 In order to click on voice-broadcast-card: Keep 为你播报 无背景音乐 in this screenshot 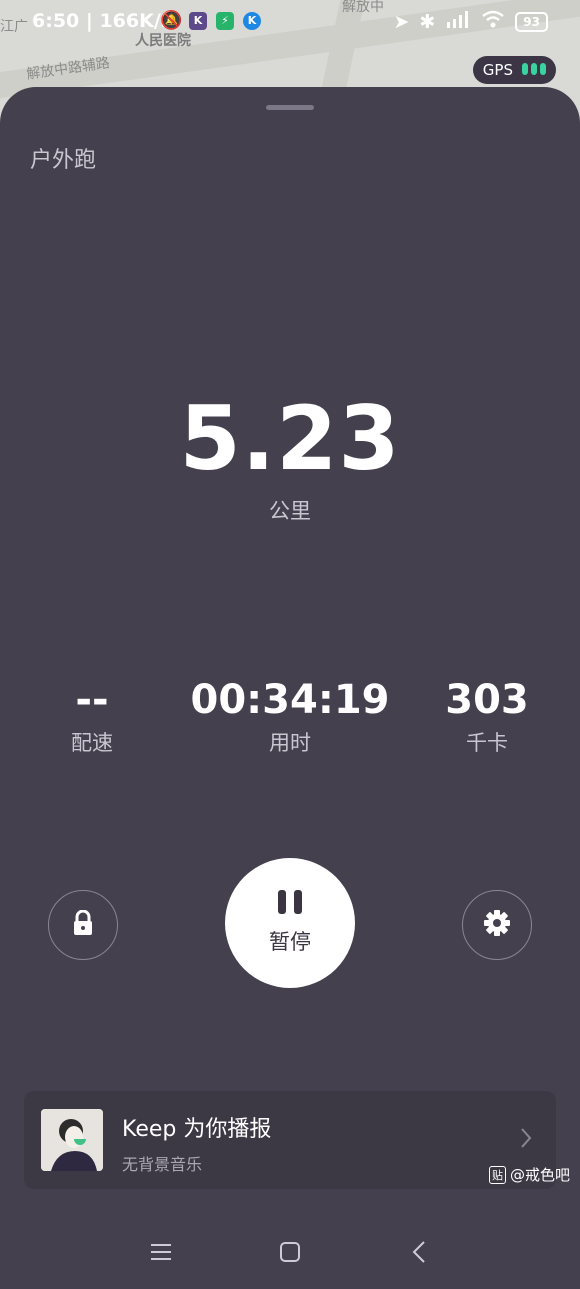, I will do `click(290, 1140)`.